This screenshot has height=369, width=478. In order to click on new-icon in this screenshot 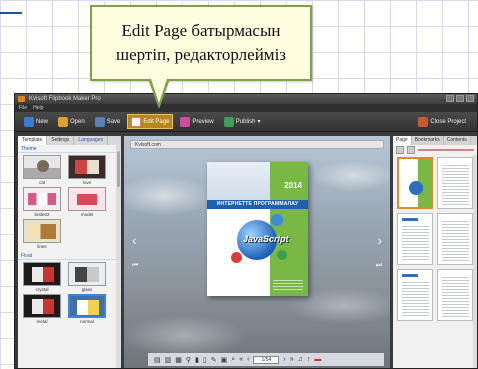, I will do `click(29, 121)`.